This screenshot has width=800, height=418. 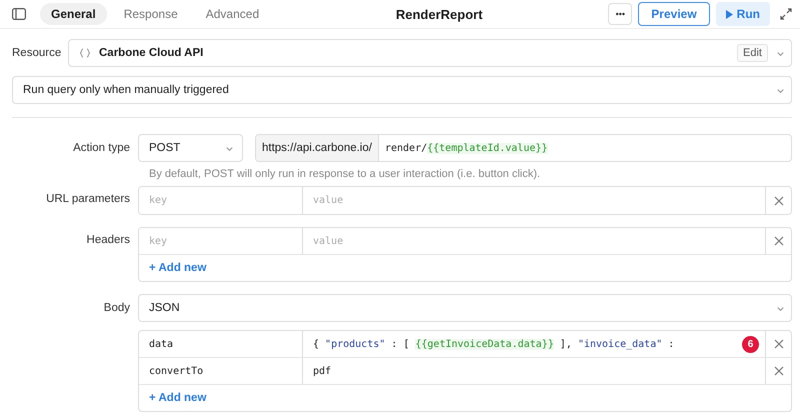 I want to click on url-field: https://api.carbone.io/ render/{{templateId.value}}, so click(x=523, y=148).